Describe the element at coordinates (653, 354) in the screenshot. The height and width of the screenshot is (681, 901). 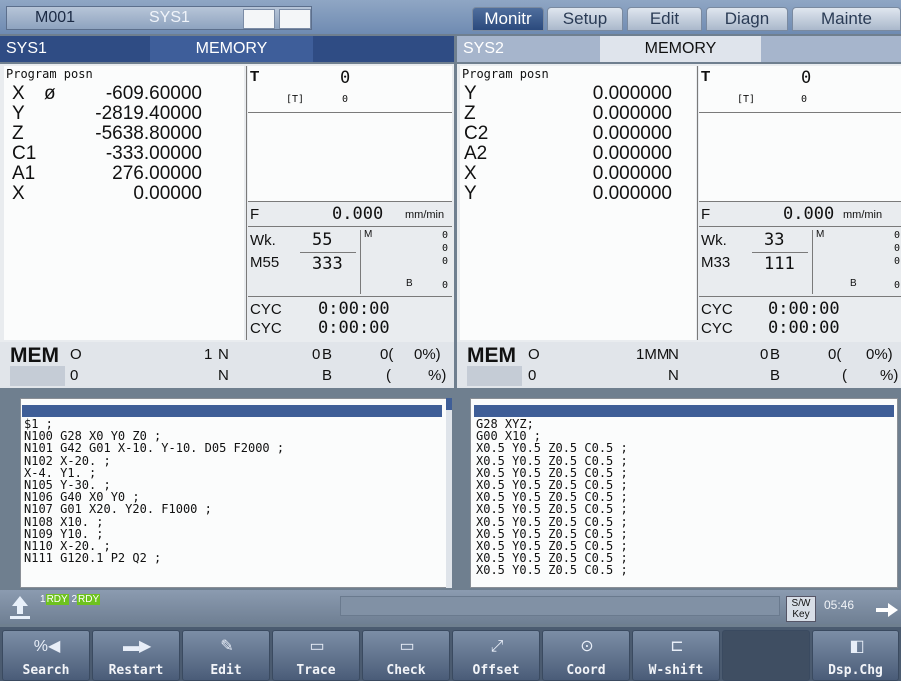
I see `sys2-o-number: 1MM` at that location.